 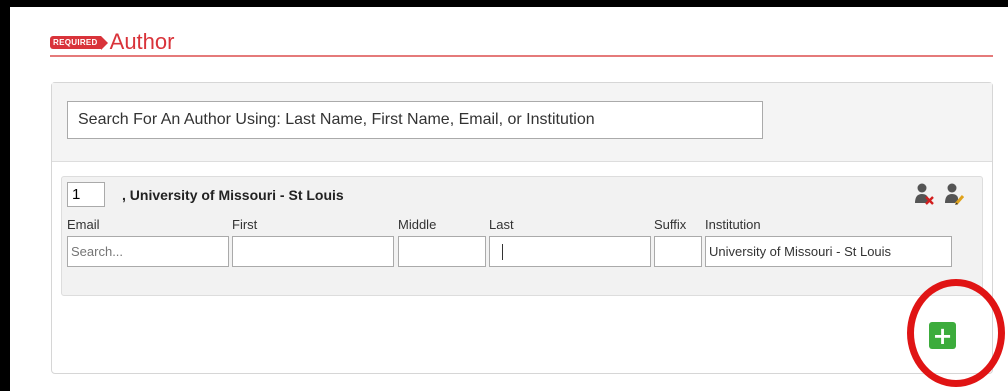 What do you see at coordinates (79, 42) in the screenshot?
I see `required-badge: REQUIRED` at bounding box center [79, 42].